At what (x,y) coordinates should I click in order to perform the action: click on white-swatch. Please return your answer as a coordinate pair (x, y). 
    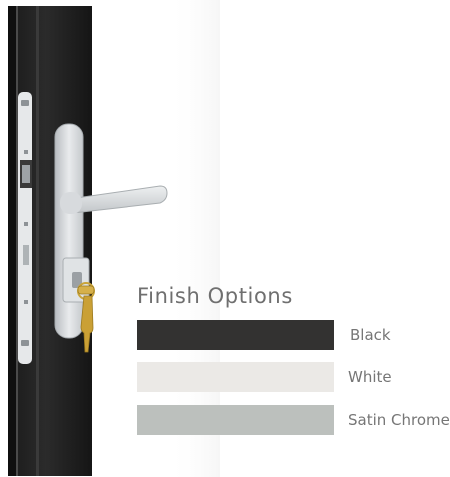
    Looking at the image, I should click on (235, 377).